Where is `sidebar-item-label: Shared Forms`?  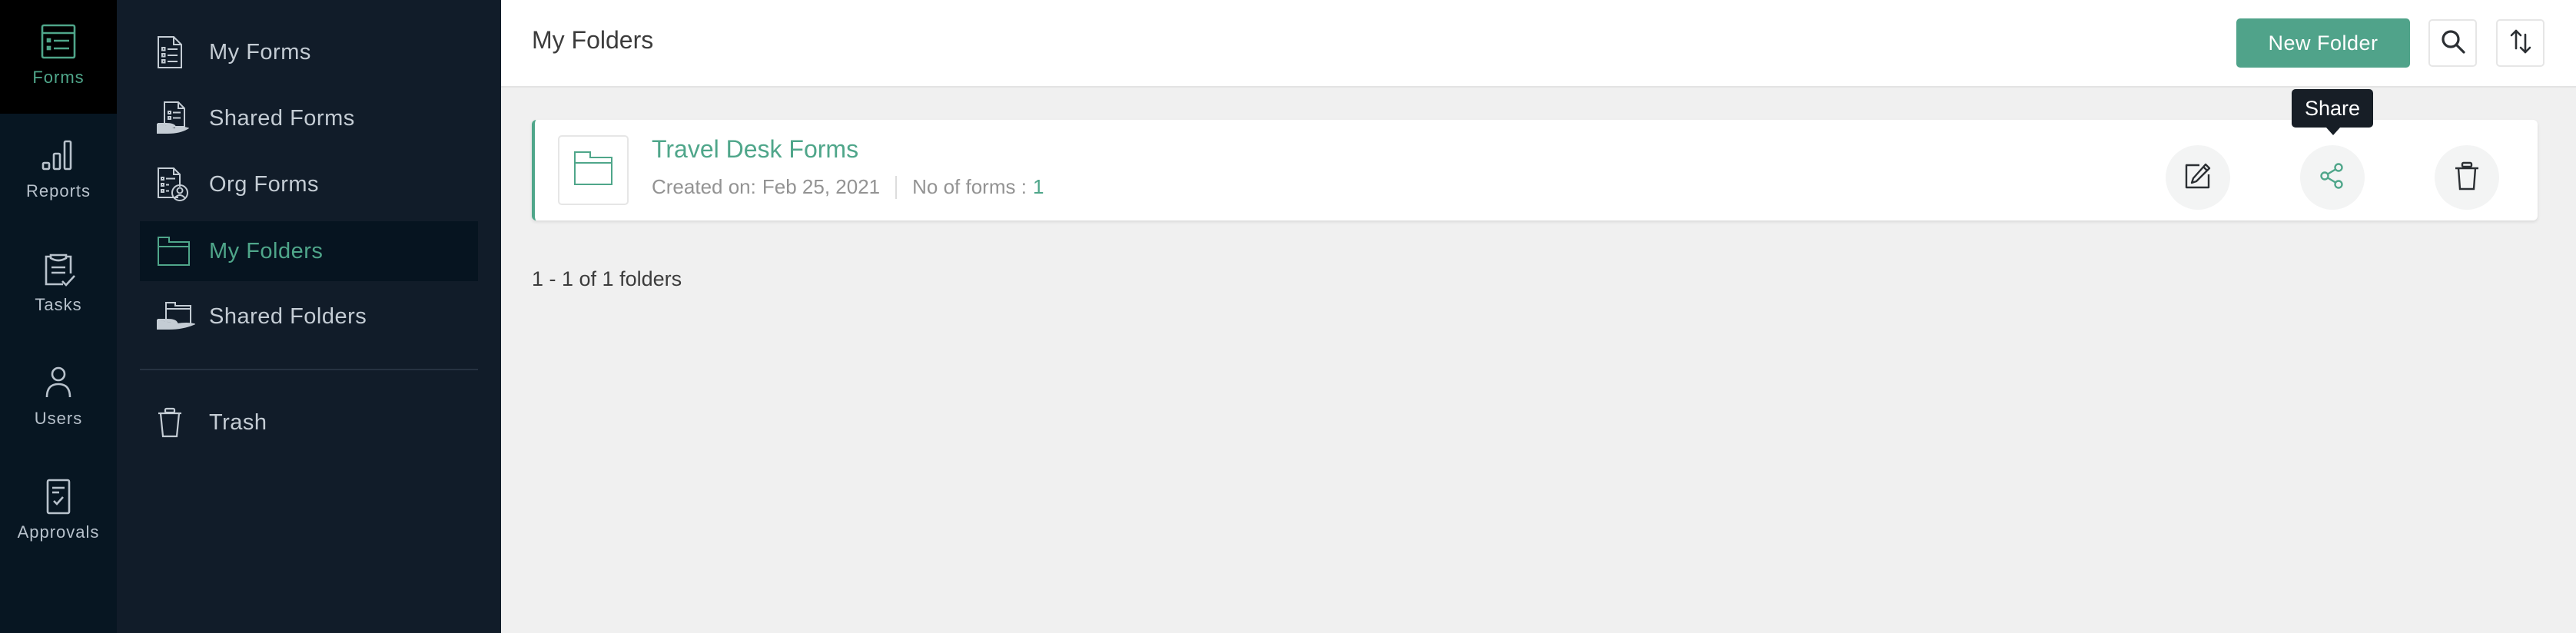
sidebar-item-label: Shared Forms is located at coordinates (282, 118).